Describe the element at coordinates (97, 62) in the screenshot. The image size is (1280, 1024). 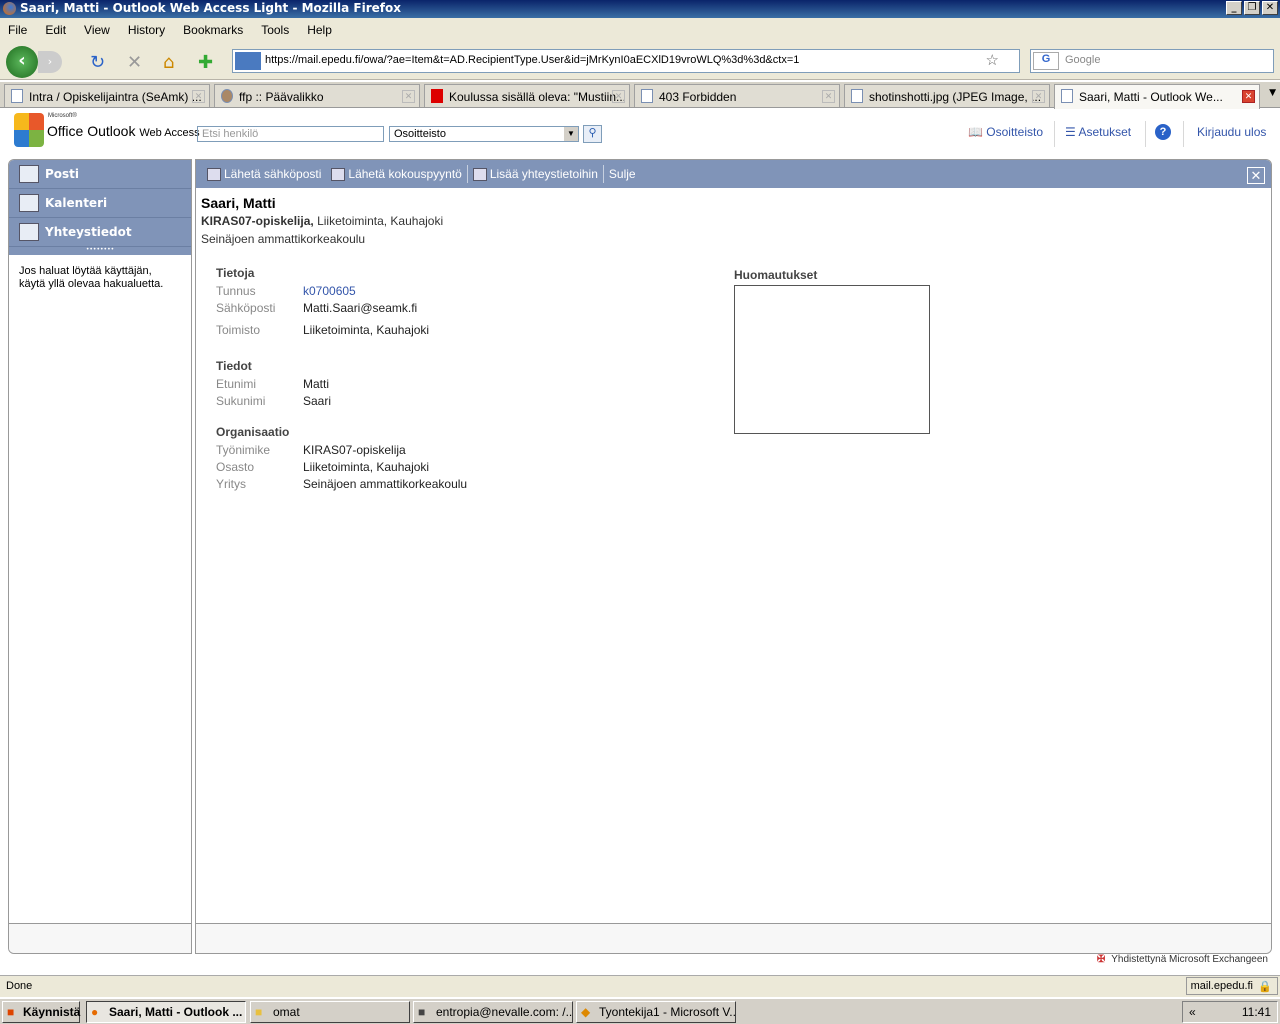
I see `reload-icon: ↻` at that location.